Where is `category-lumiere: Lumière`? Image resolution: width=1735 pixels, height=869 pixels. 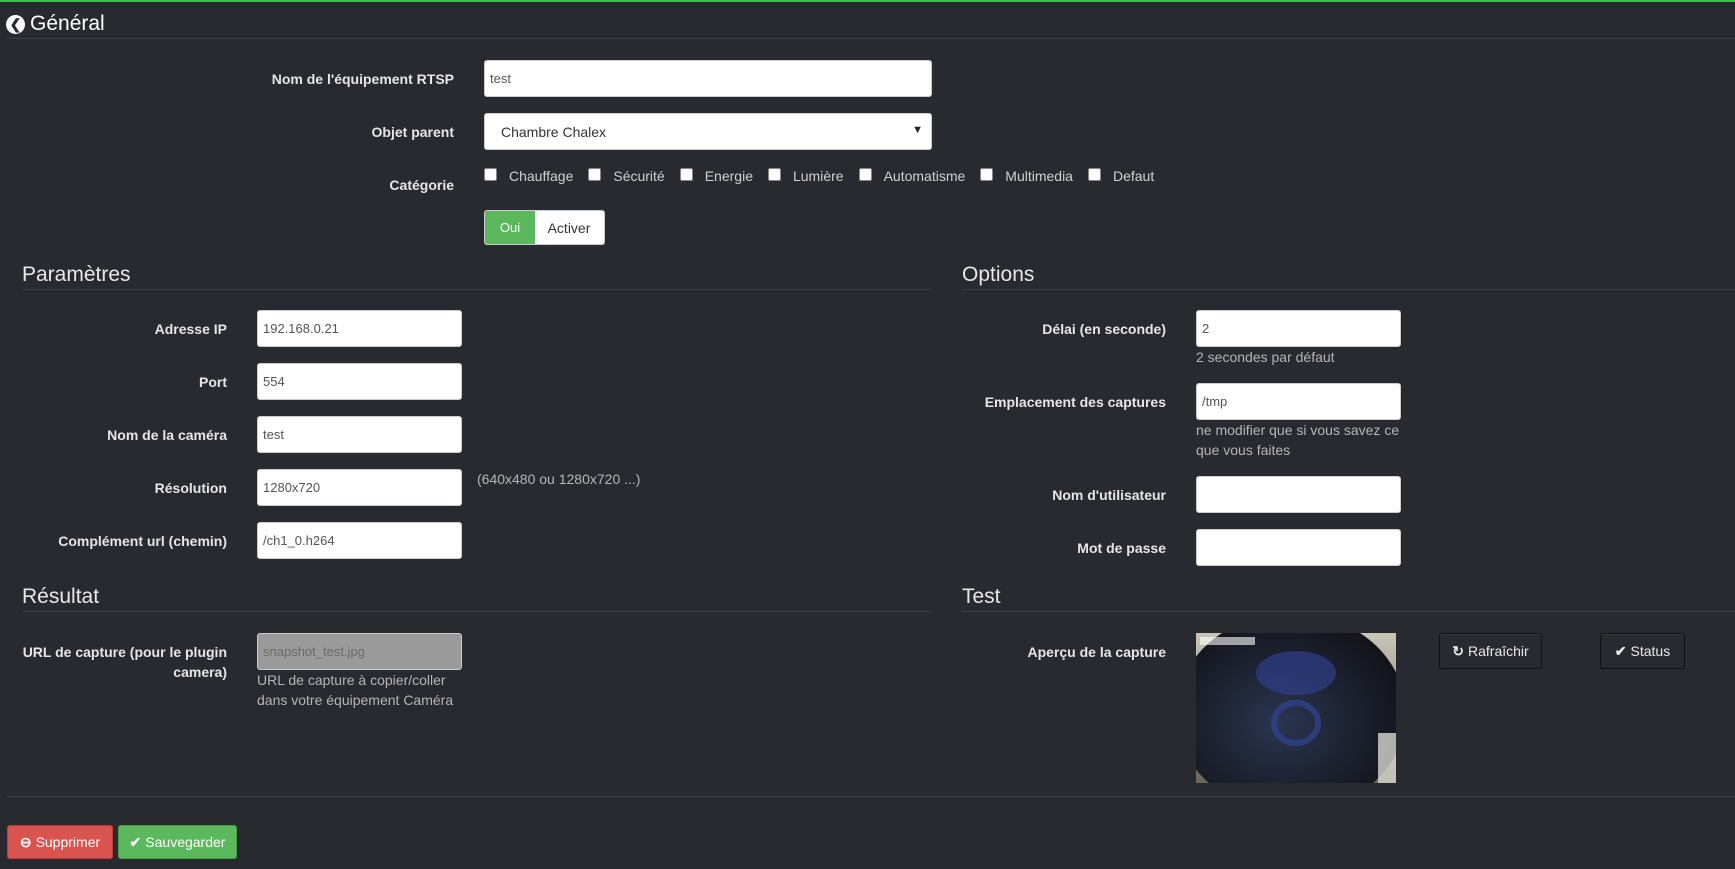
category-lumiere: Lumière is located at coordinates (805, 175).